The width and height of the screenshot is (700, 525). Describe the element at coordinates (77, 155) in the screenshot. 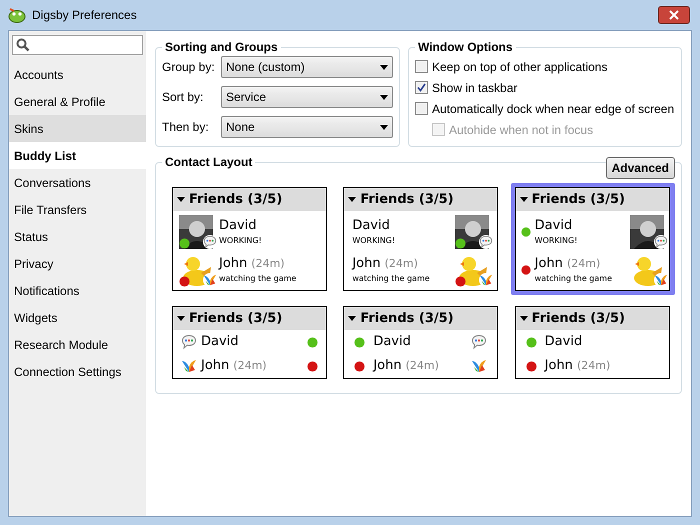

I see `sidebar-item: Buddy List` at that location.